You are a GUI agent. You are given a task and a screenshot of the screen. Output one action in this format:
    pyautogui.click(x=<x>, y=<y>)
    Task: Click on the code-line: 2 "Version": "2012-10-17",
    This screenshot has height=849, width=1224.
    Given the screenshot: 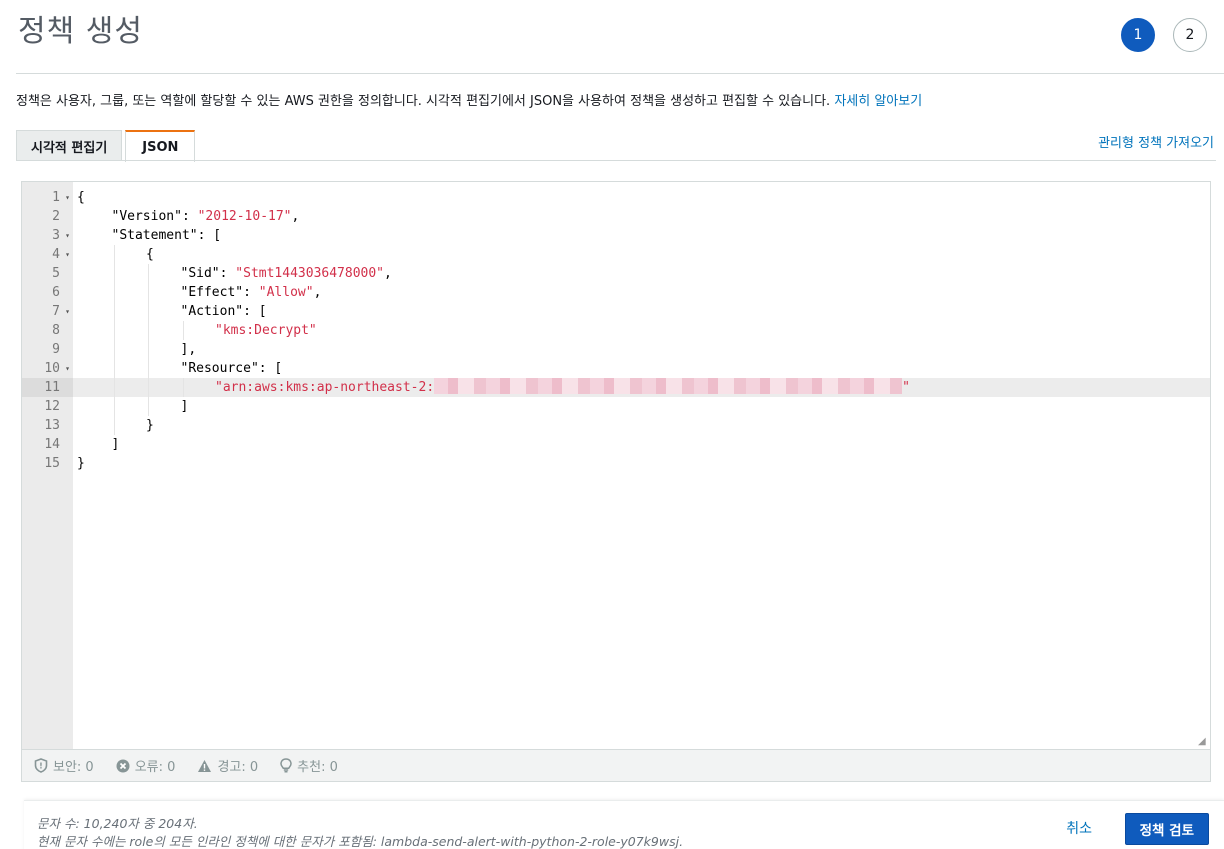 What is the action you would take?
    pyautogui.click(x=616, y=216)
    